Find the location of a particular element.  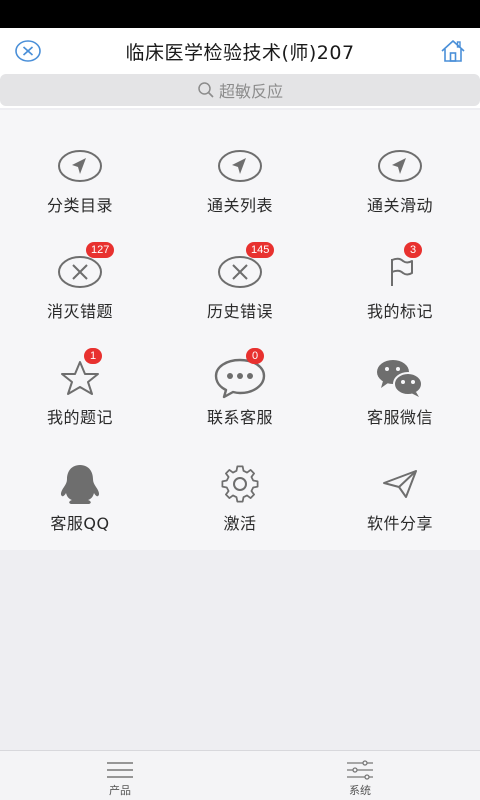

close-circle-icon is located at coordinates (28, 51).